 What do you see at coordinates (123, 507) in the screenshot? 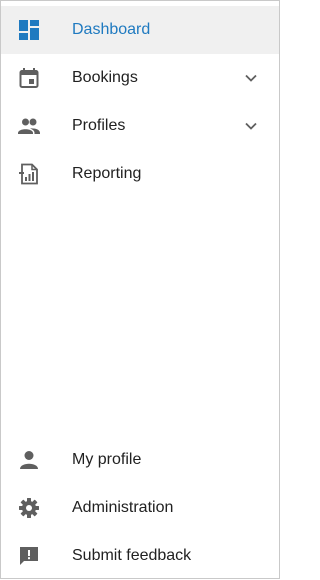
I see `sidebar-item-label: Administration` at bounding box center [123, 507].